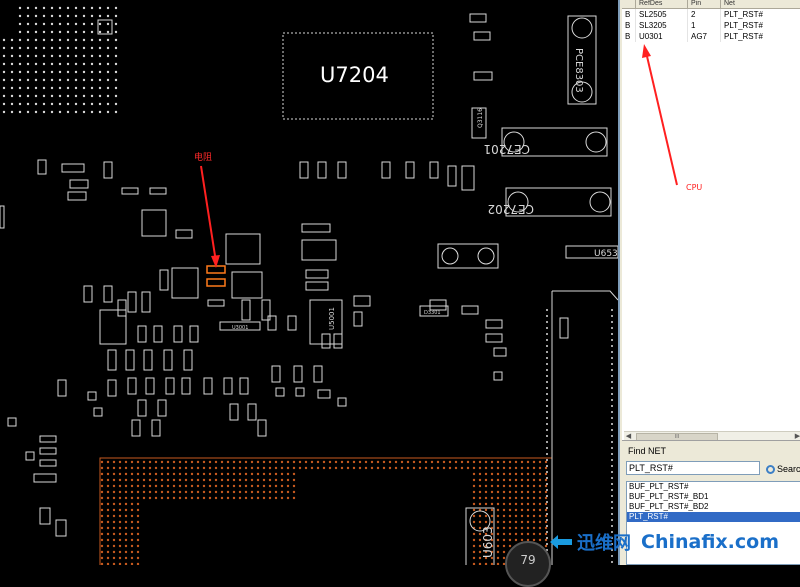  Describe the element at coordinates (713, 517) in the screenshot. I see `list-item-selected: PLT_RST#` at that location.